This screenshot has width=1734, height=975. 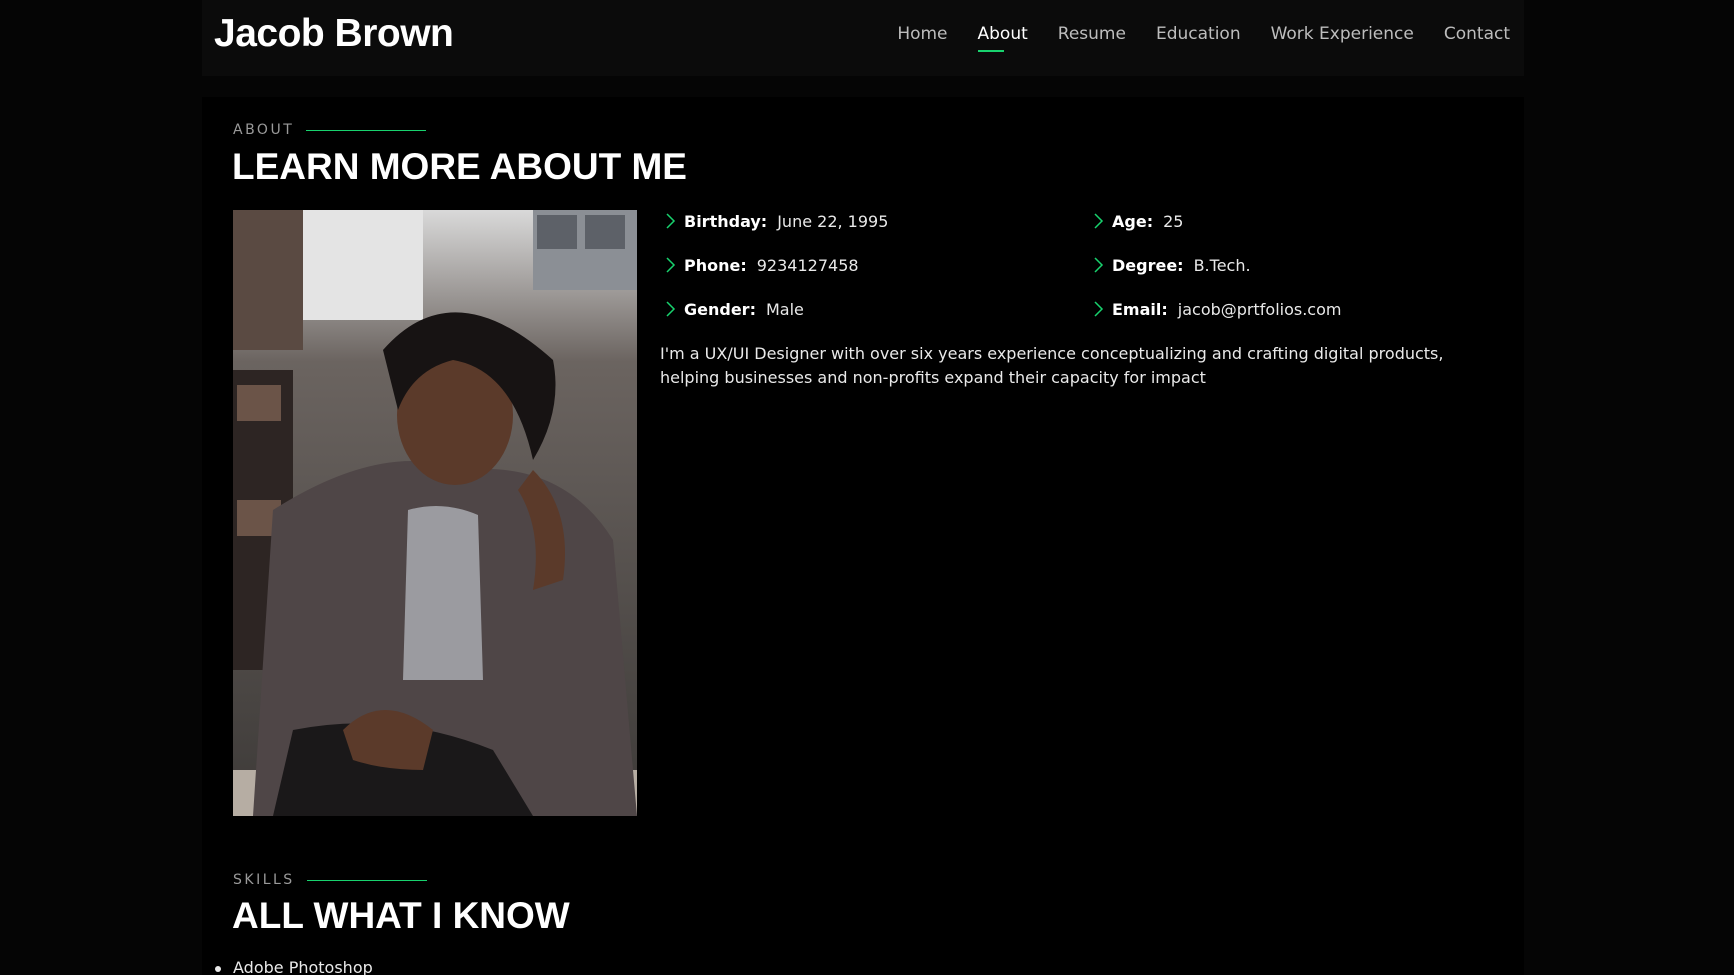 What do you see at coordinates (334, 34) in the screenshot?
I see `site-logo: Jacob Brown` at bounding box center [334, 34].